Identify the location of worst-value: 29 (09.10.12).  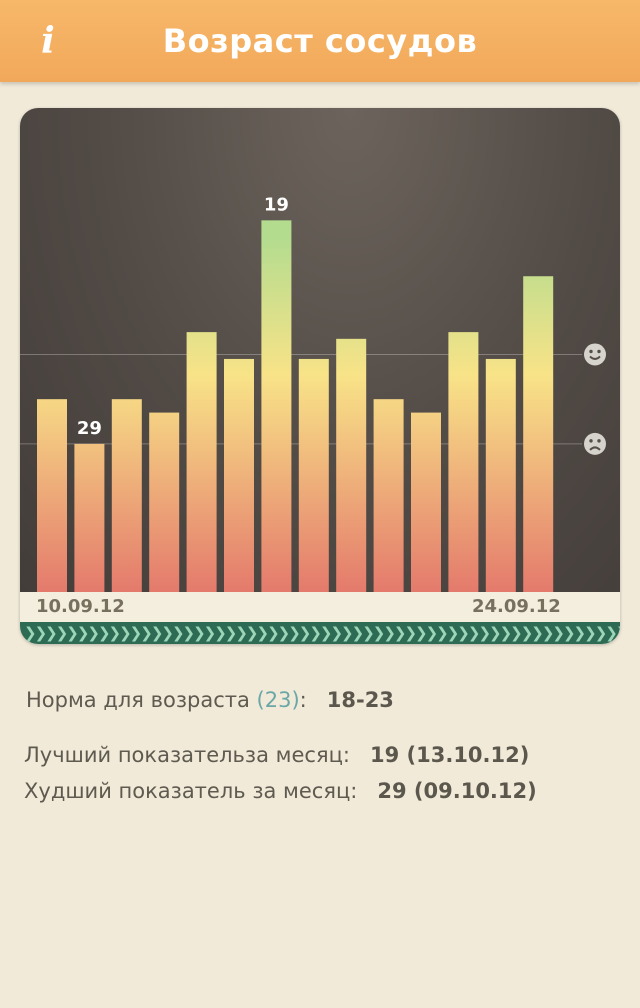
(457, 791).